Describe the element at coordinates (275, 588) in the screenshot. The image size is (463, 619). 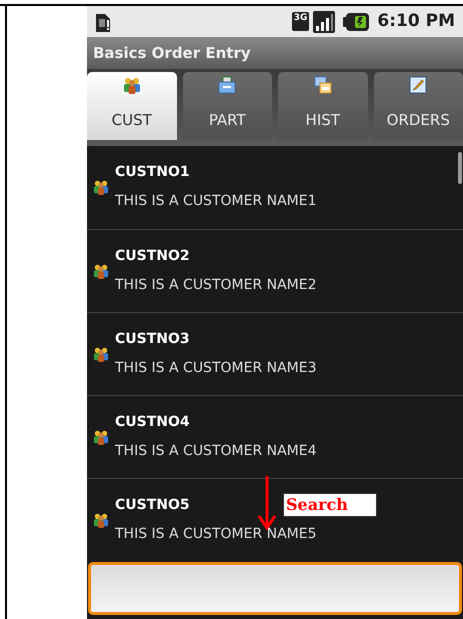
I see `search-field` at that location.